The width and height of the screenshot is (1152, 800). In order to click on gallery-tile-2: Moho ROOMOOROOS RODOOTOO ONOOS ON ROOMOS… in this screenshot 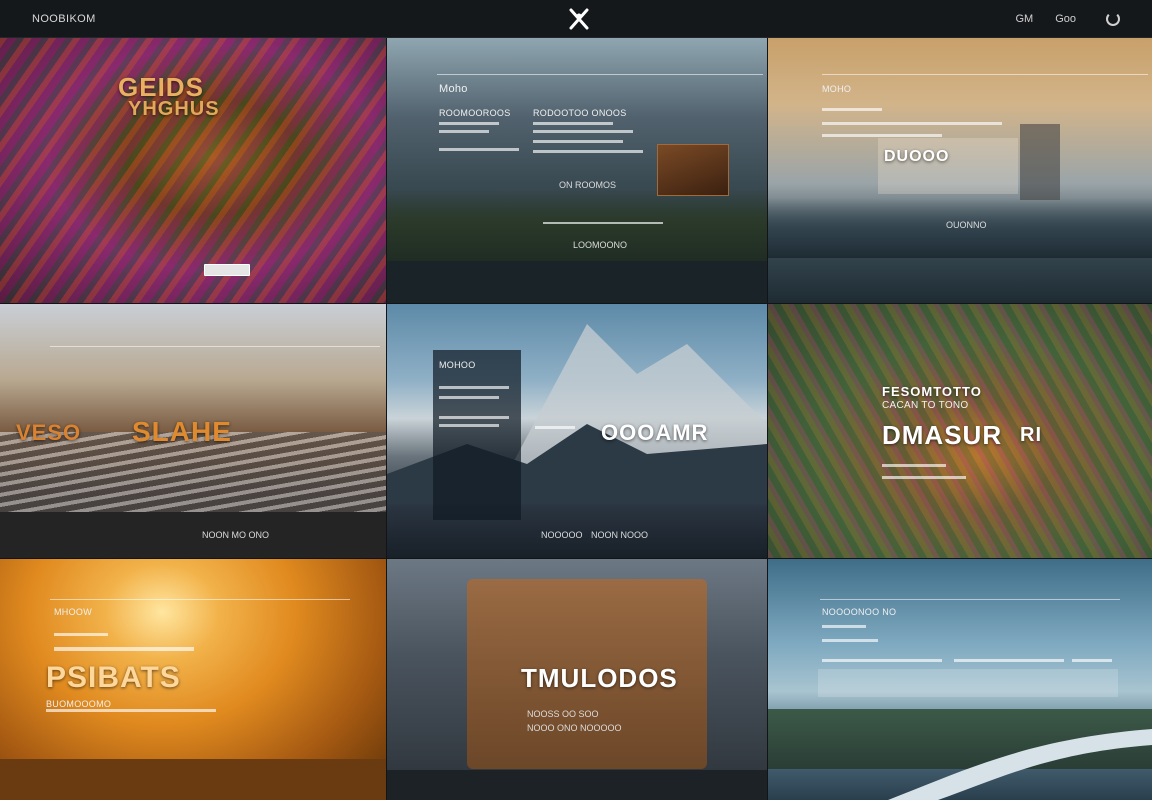, I will do `click(577, 170)`.